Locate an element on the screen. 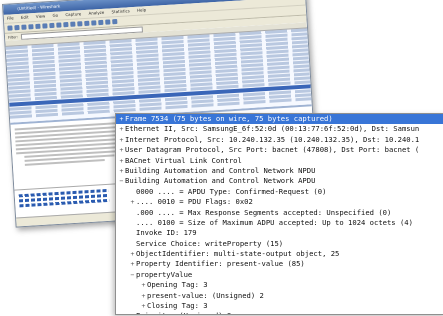 This screenshot has height=316, width=443. tree-row-label: Closing Tag: 3 is located at coordinates (177, 306).